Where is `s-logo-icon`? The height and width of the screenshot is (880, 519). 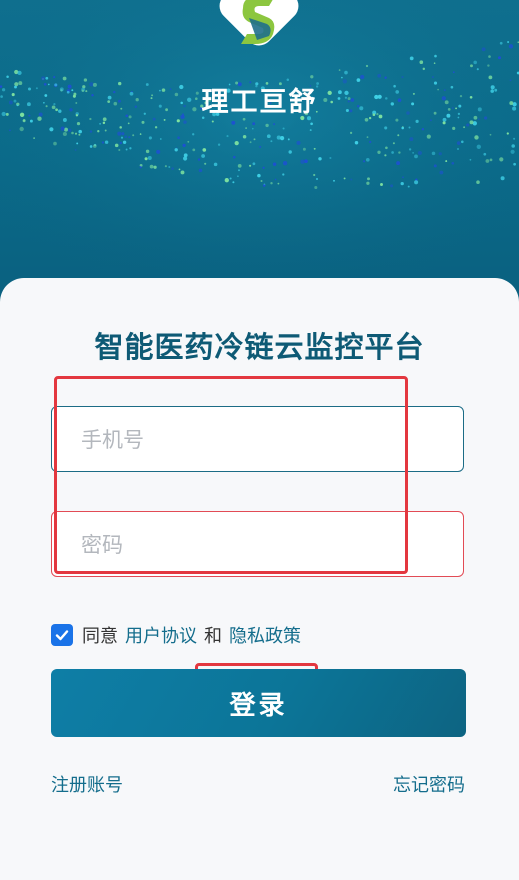 s-logo-icon is located at coordinates (259, 23).